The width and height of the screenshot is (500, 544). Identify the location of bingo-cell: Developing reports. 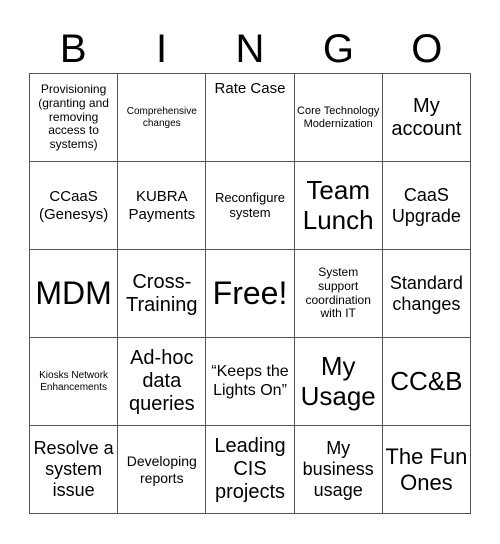
(162, 470).